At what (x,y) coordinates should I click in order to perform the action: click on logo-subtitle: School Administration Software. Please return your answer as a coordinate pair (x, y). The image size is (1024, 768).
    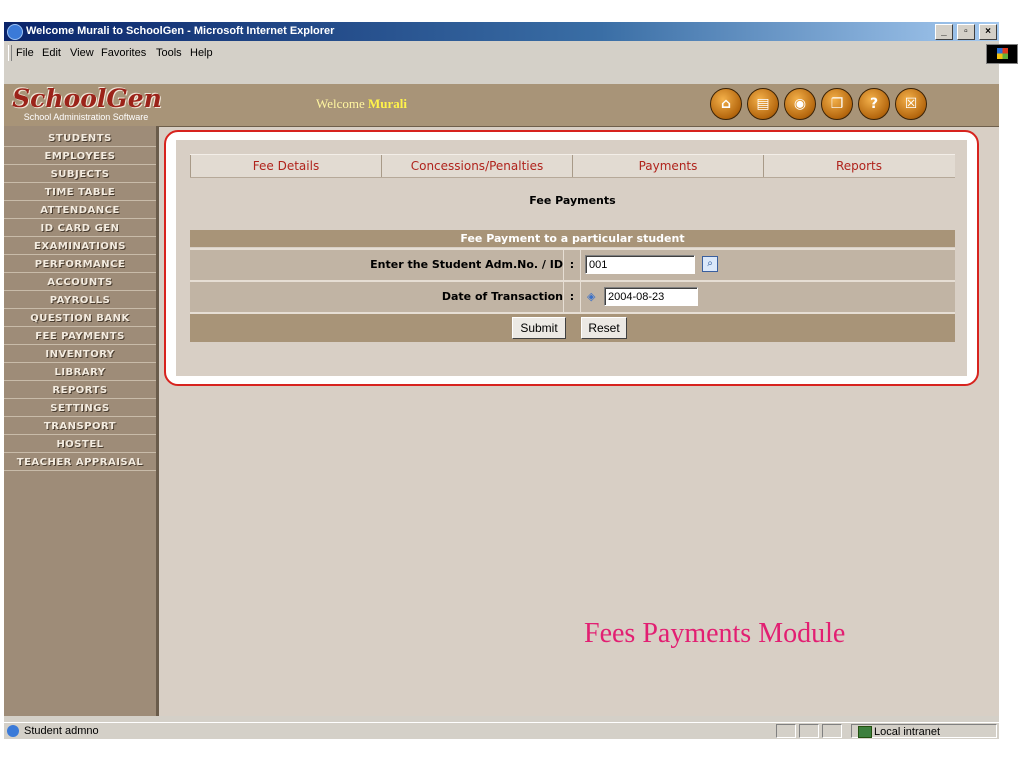
    Looking at the image, I should click on (86, 117).